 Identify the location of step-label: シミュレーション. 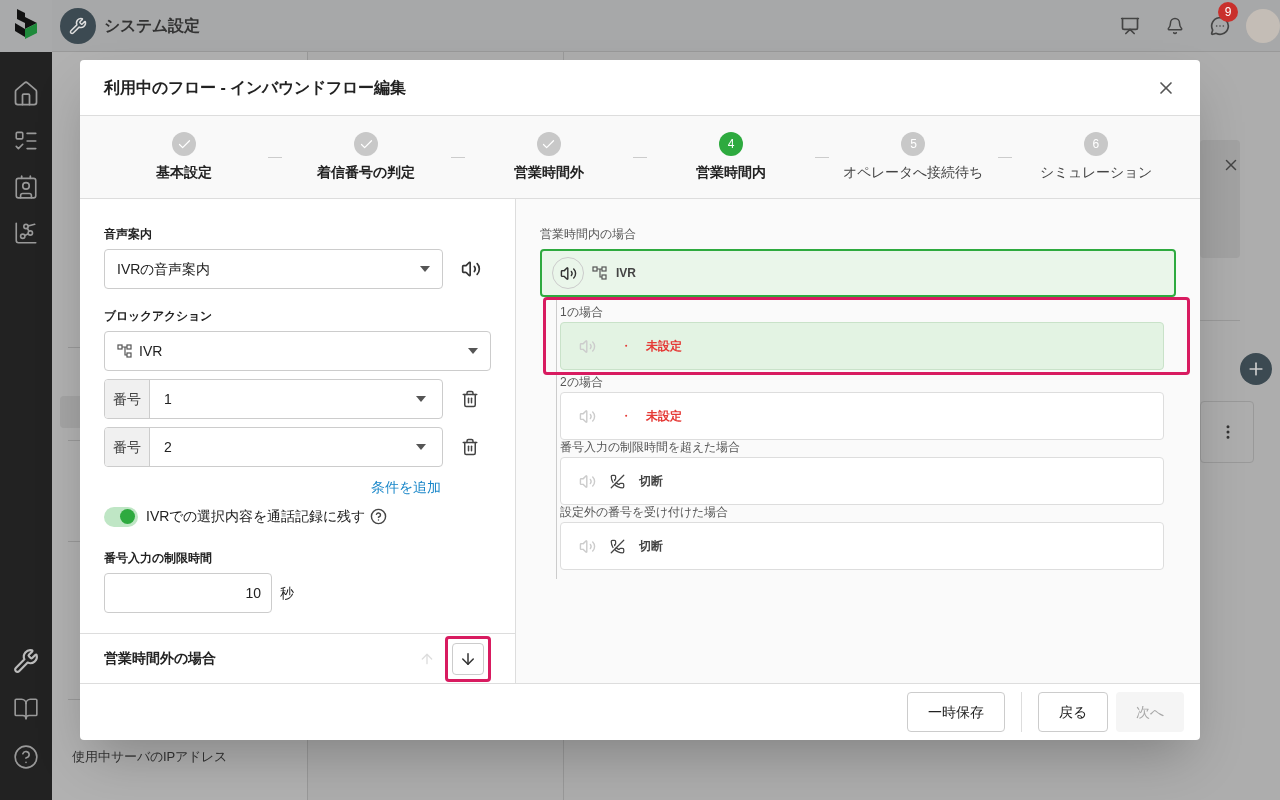
(1095, 172).